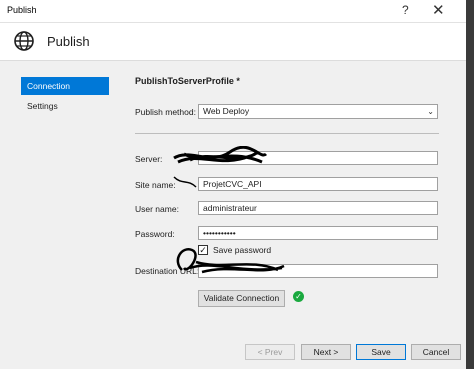  I want to click on server-label: Server:, so click(149, 159).